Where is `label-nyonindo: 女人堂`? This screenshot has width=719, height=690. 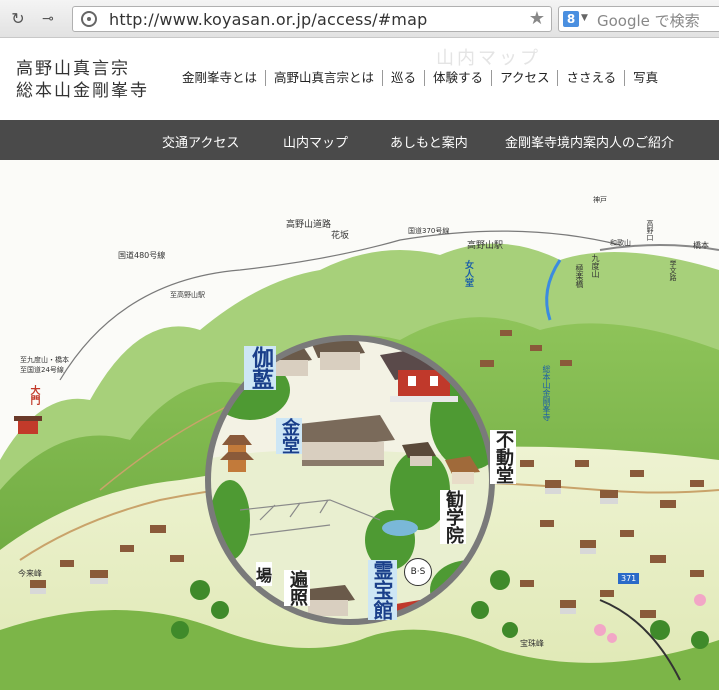
label-nyonindo: 女人堂 is located at coordinates (468, 273).